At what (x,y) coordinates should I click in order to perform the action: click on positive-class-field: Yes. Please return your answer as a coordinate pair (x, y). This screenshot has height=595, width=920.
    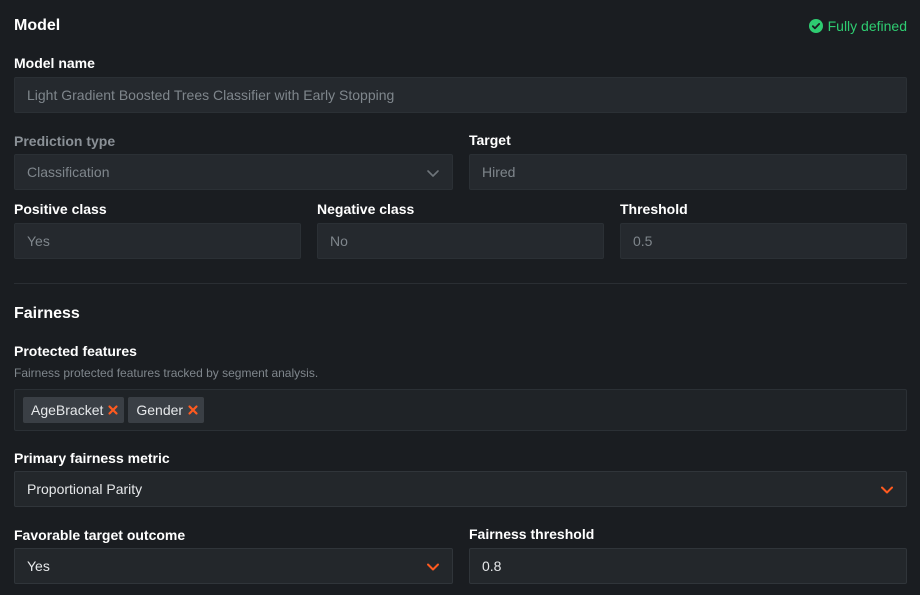
    Looking at the image, I should click on (157, 241).